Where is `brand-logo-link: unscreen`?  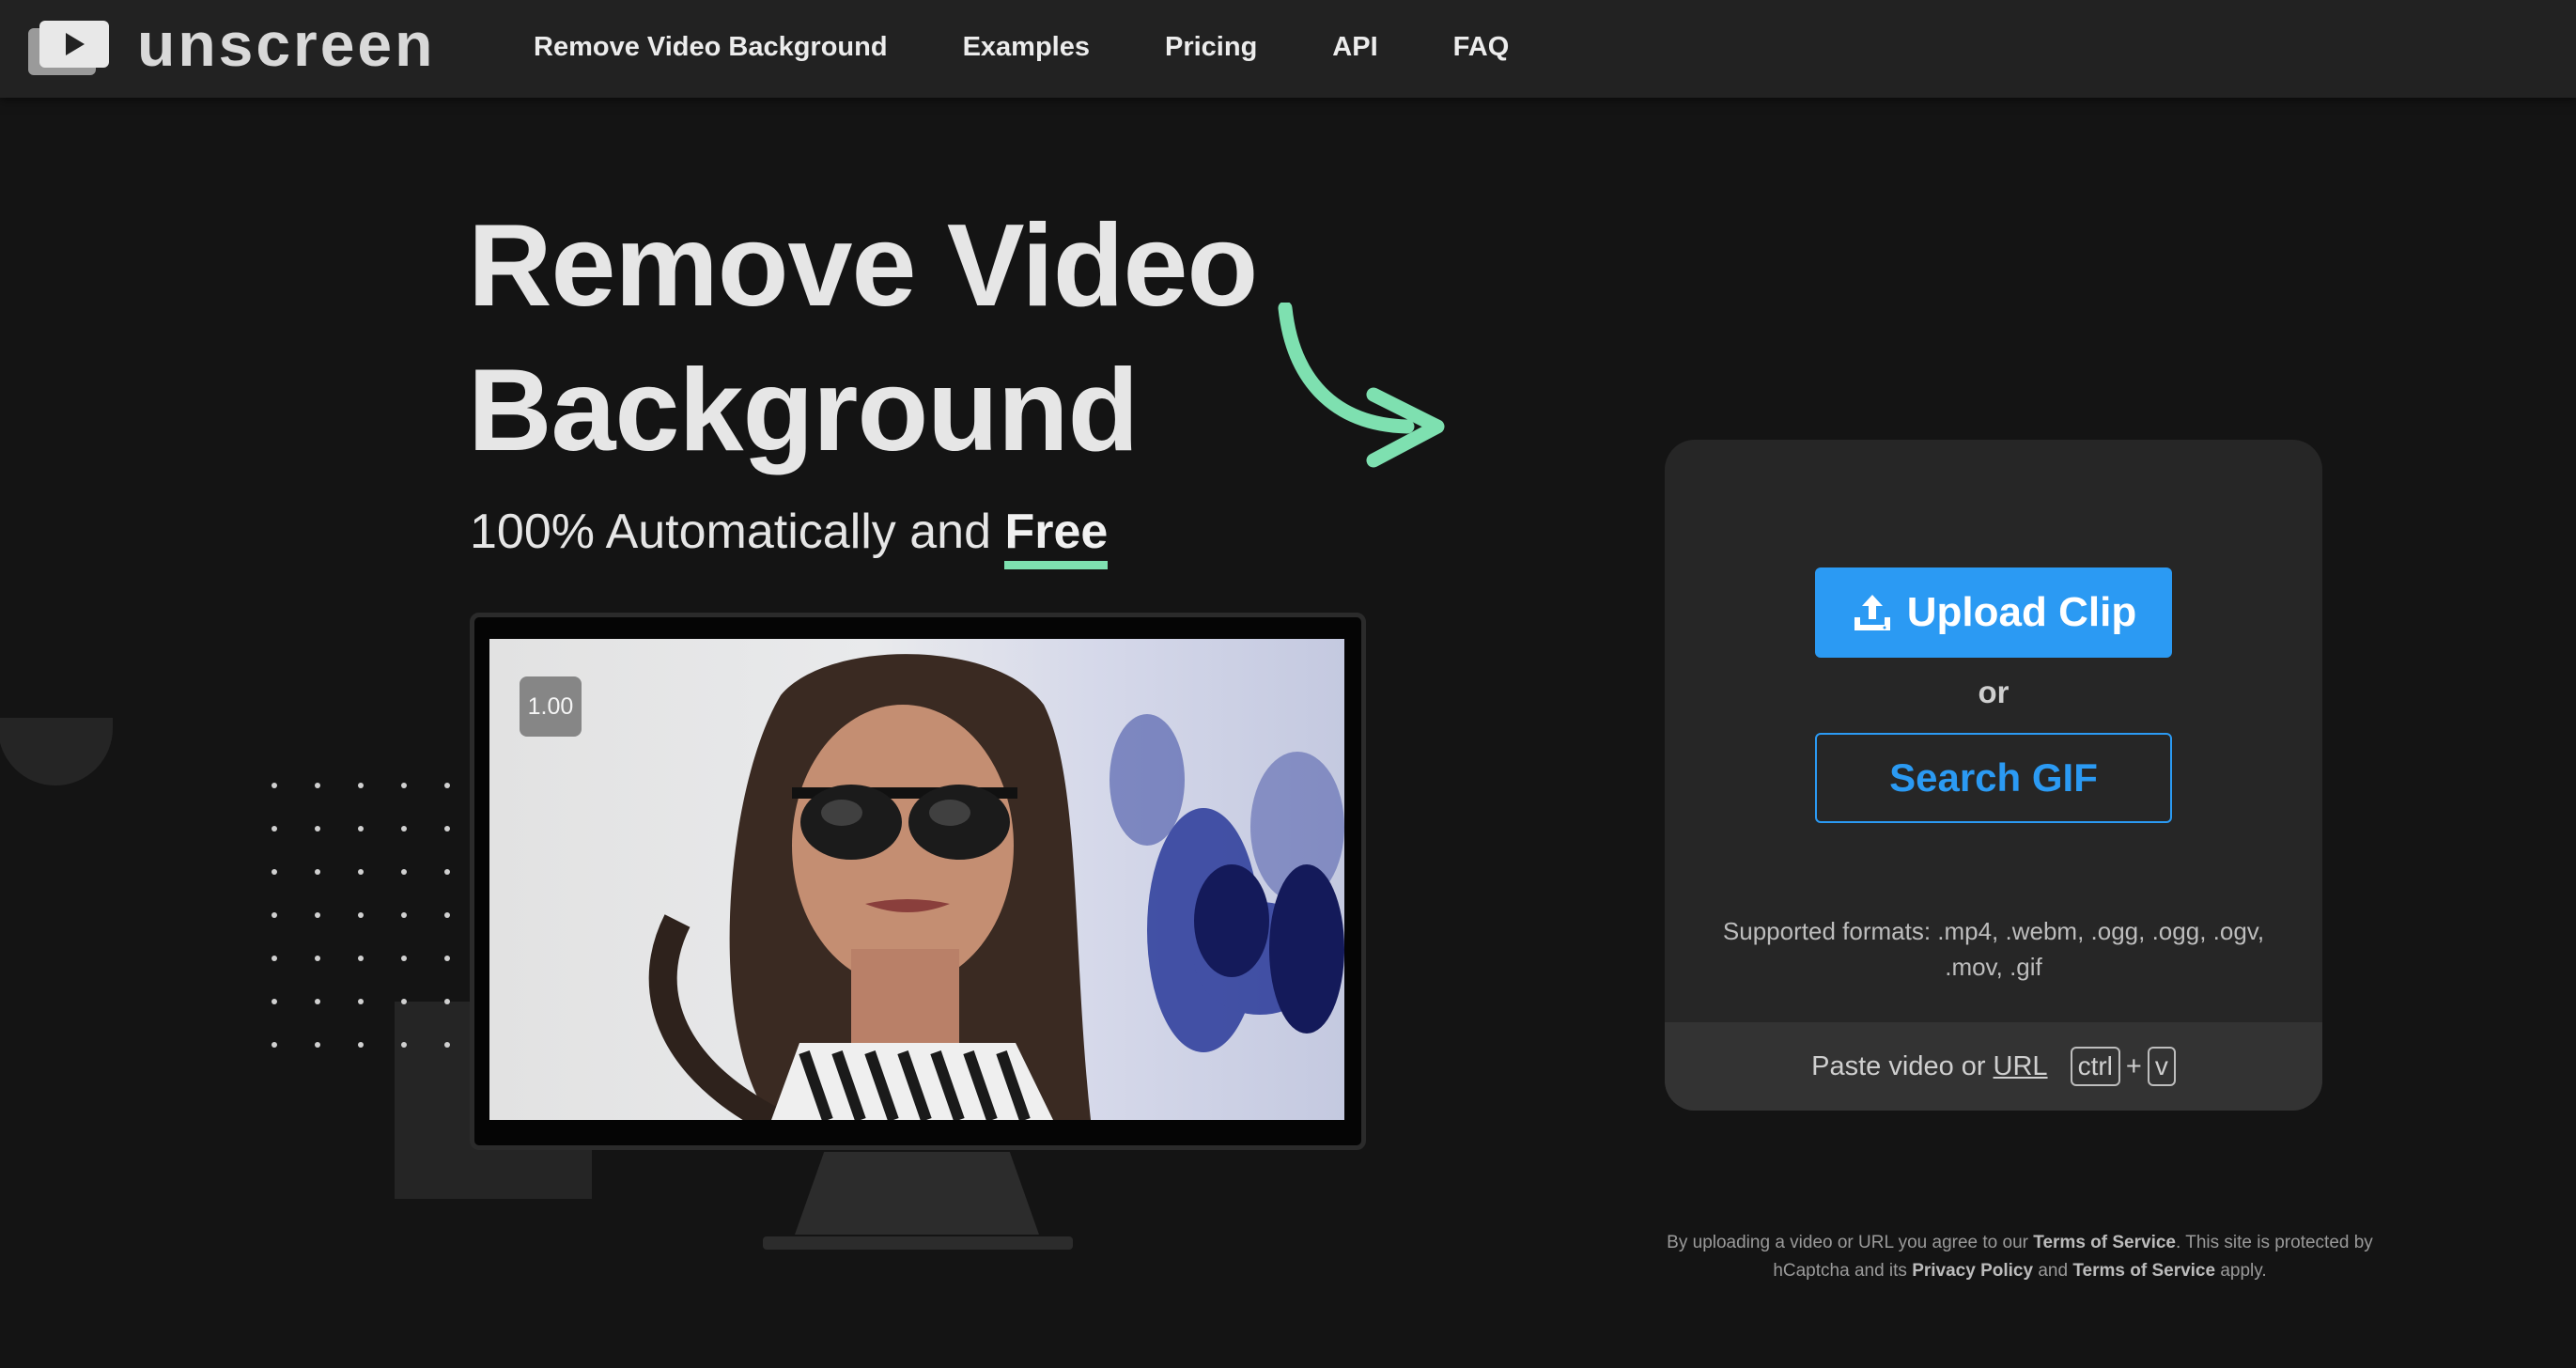 brand-logo-link: unscreen is located at coordinates (230, 46).